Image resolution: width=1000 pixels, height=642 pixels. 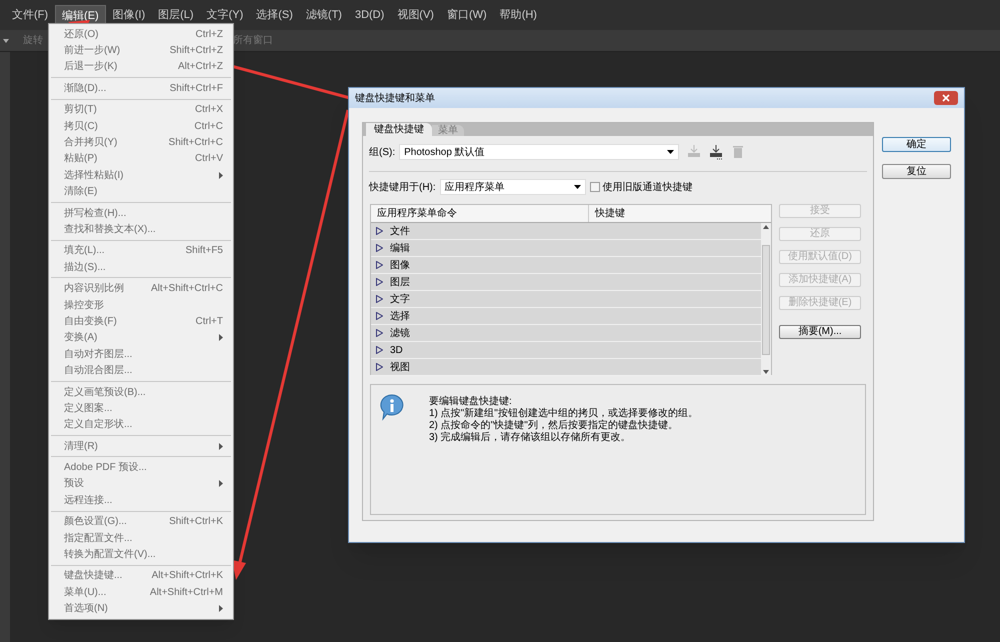 What do you see at coordinates (647, 187) in the screenshot?
I see `checkbox-label: 使用旧版通道快捷键` at bounding box center [647, 187].